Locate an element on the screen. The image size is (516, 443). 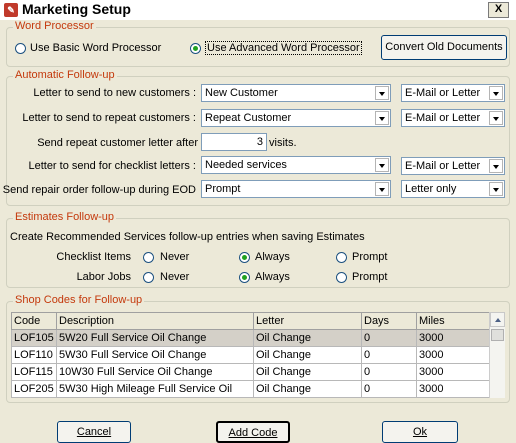
new-customer-method-select: E-Mail or Letter is located at coordinates (453, 93).